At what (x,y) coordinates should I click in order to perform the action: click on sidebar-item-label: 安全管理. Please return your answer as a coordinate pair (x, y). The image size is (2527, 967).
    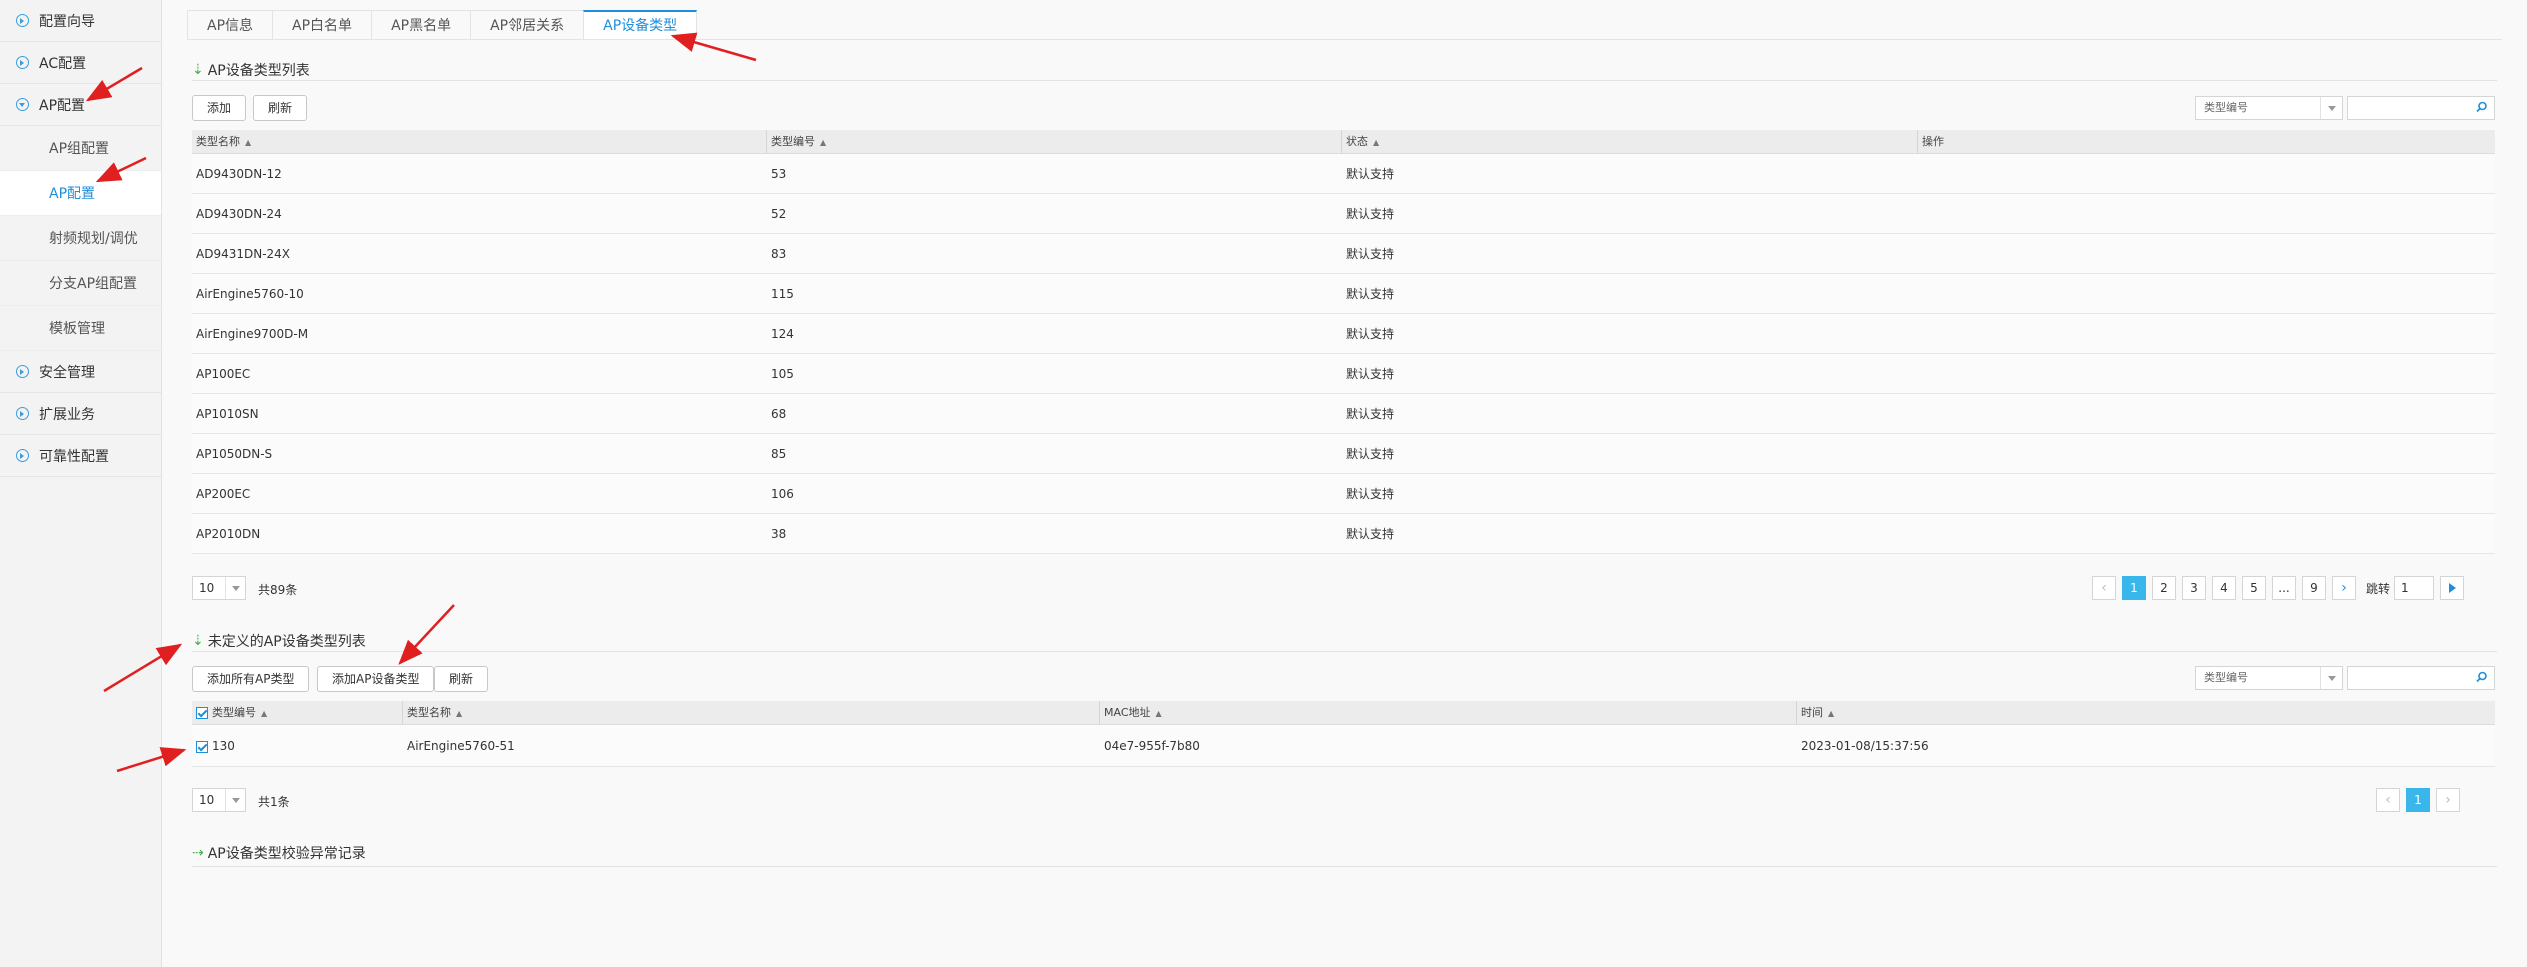
    Looking at the image, I should click on (67, 372).